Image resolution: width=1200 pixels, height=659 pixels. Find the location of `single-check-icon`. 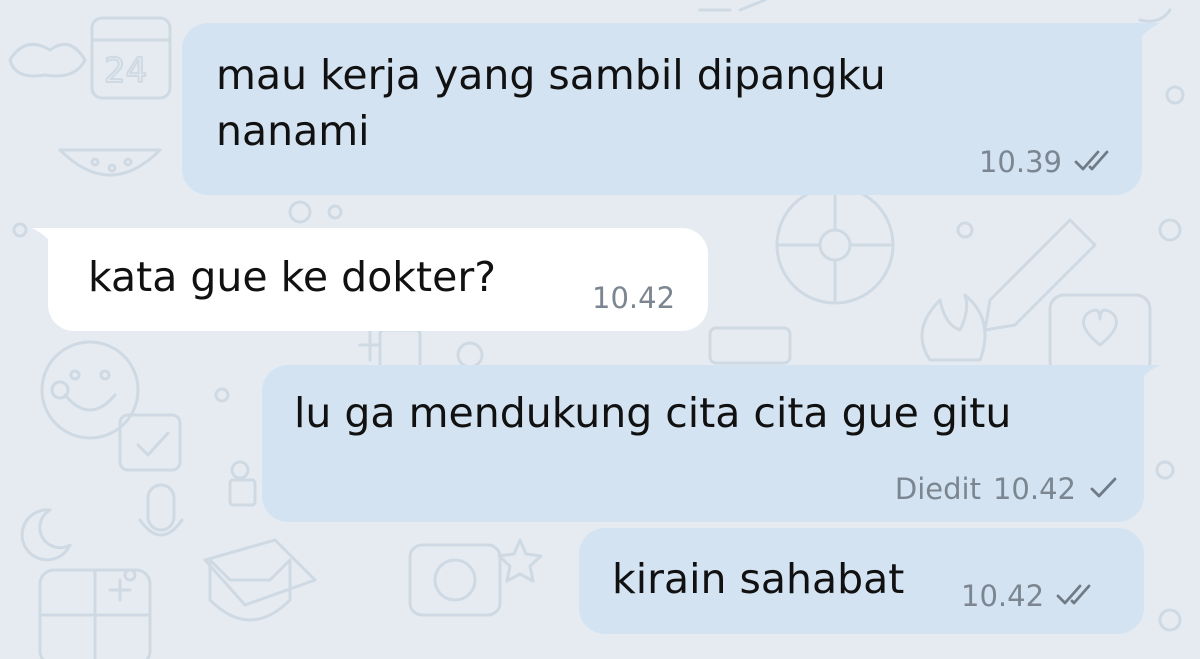

single-check-icon is located at coordinates (1103, 489).